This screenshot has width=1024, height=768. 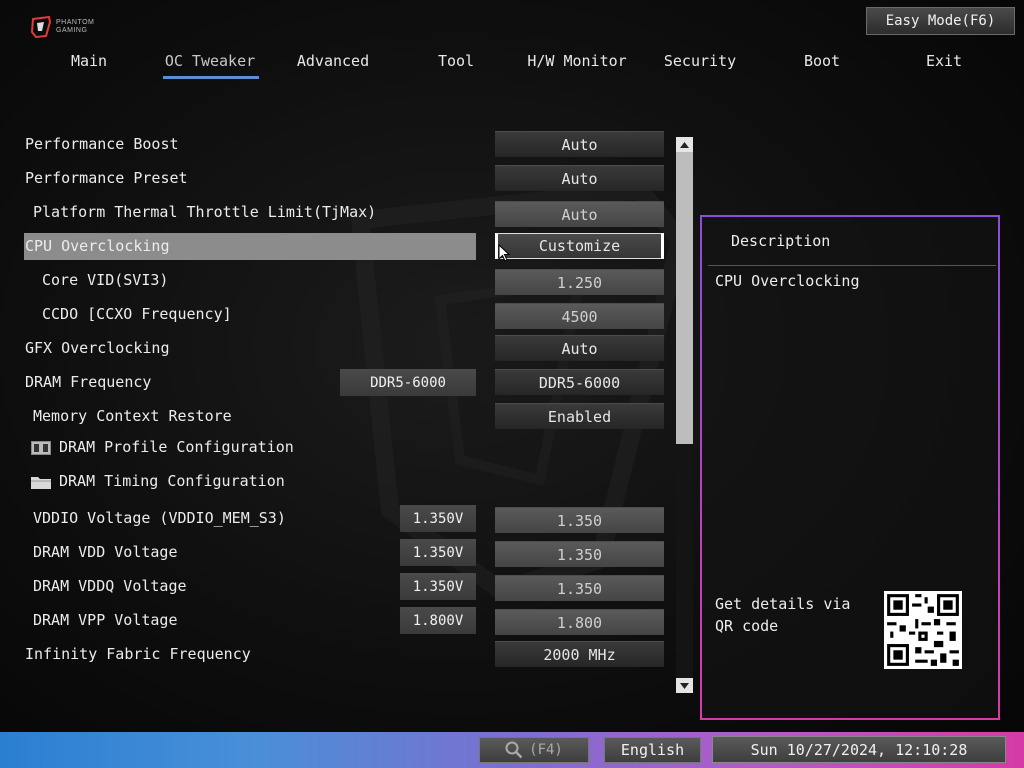 What do you see at coordinates (333, 62) in the screenshot?
I see `tab-advanced: Advanced` at bounding box center [333, 62].